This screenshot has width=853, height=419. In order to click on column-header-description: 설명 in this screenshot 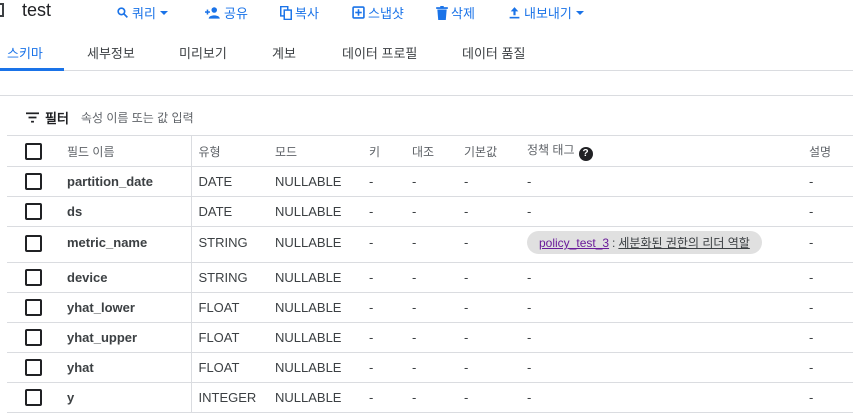, I will do `click(831, 151)`.